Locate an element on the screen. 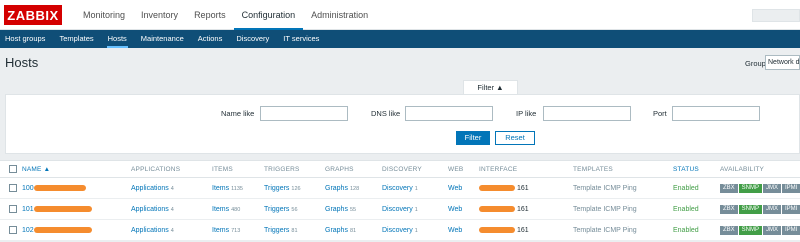 Image resolution: width=800 pixels, height=242 pixels. top-nav-reports: Reports is located at coordinates (210, 15).